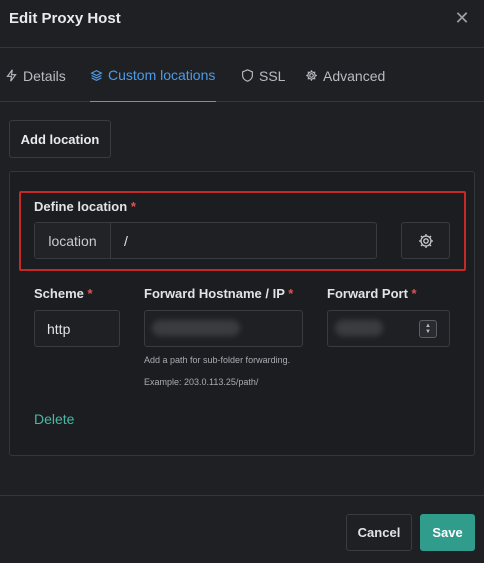 The height and width of the screenshot is (563, 484). I want to click on tab-bar: Details Custom locations SSL Advanced, so click(242, 75).